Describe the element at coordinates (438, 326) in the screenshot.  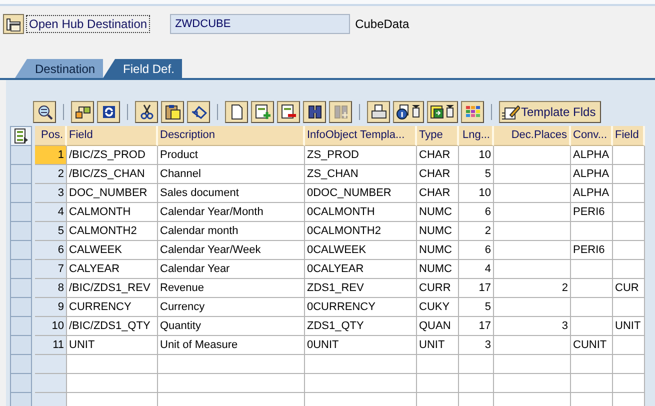
I see `table-cell: QUAN` at that location.